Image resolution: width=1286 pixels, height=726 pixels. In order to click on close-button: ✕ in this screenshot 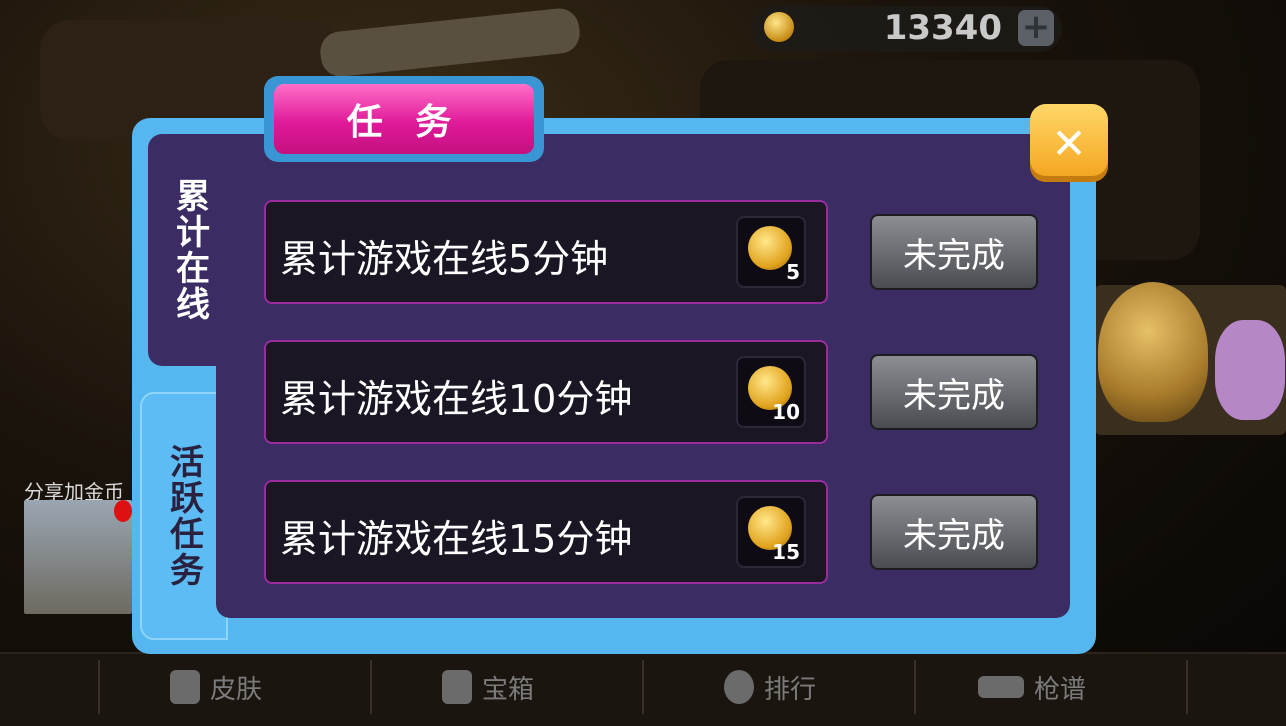, I will do `click(1069, 143)`.